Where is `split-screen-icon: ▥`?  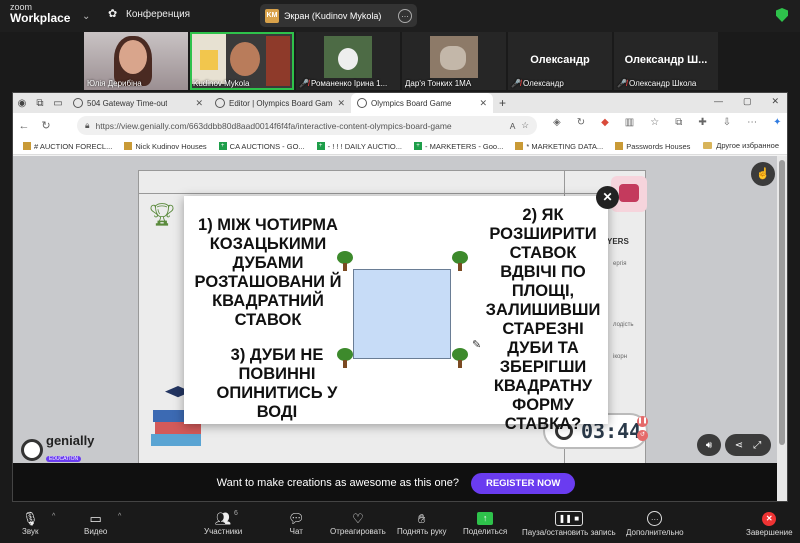
split-screen-icon: ▥ is located at coordinates (629, 122).